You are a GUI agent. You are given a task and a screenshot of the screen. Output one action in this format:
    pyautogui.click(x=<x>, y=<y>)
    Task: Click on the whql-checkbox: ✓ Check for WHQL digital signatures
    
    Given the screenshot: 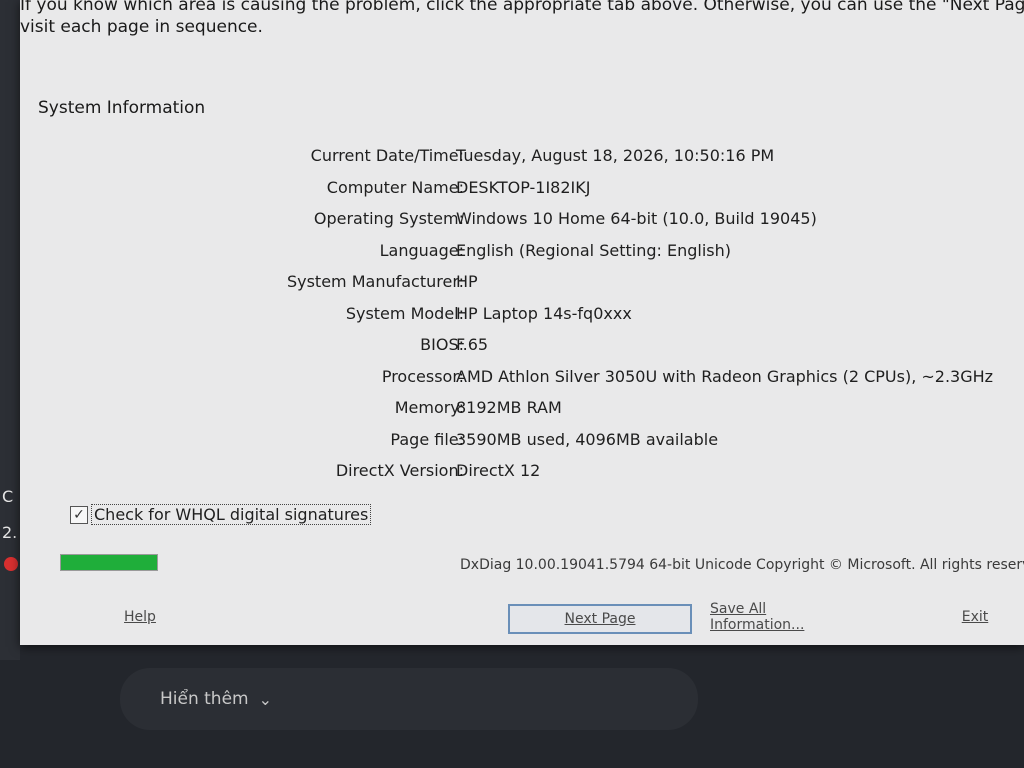 What is the action you would take?
    pyautogui.click(x=221, y=514)
    